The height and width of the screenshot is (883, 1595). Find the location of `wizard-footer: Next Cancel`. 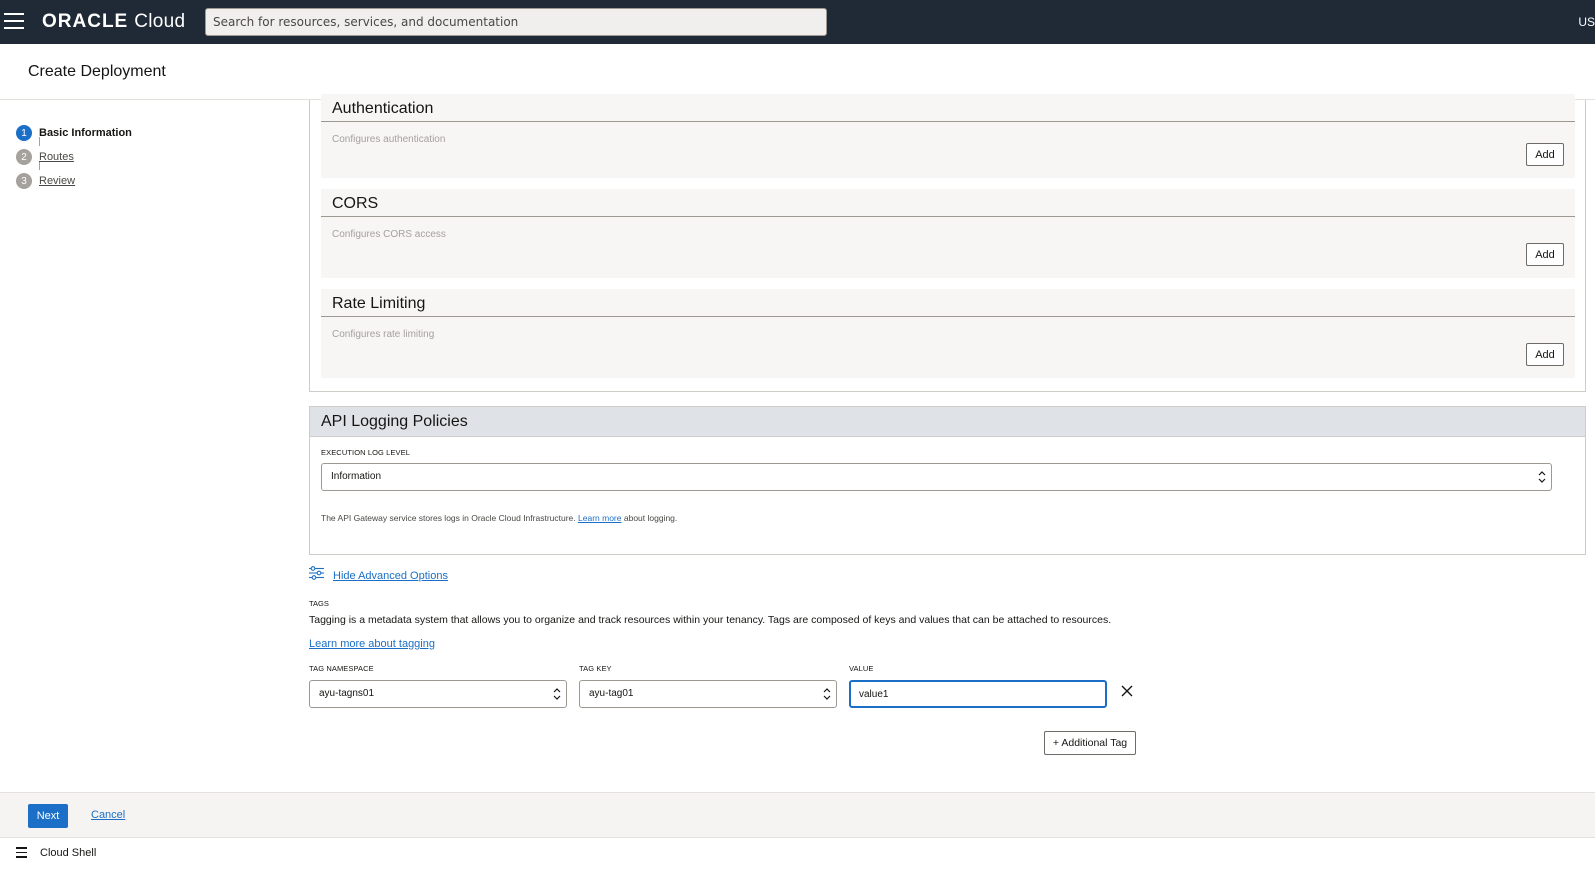

wizard-footer: Next Cancel is located at coordinates (797, 814).